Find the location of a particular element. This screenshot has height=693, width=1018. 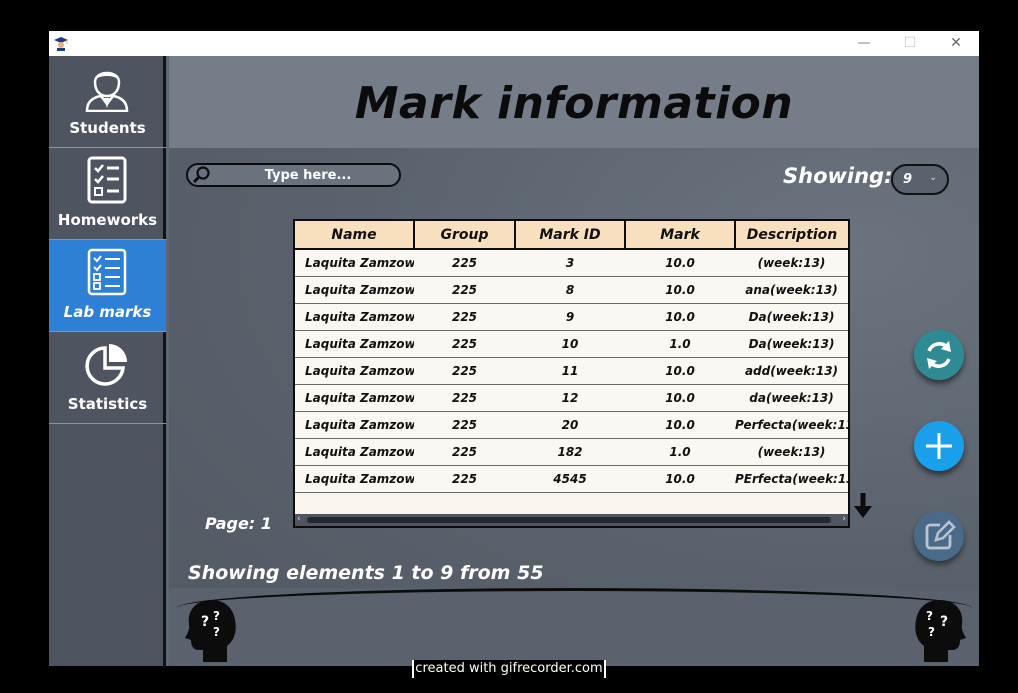

cell-mark-id: 10 is located at coordinates (570, 344).